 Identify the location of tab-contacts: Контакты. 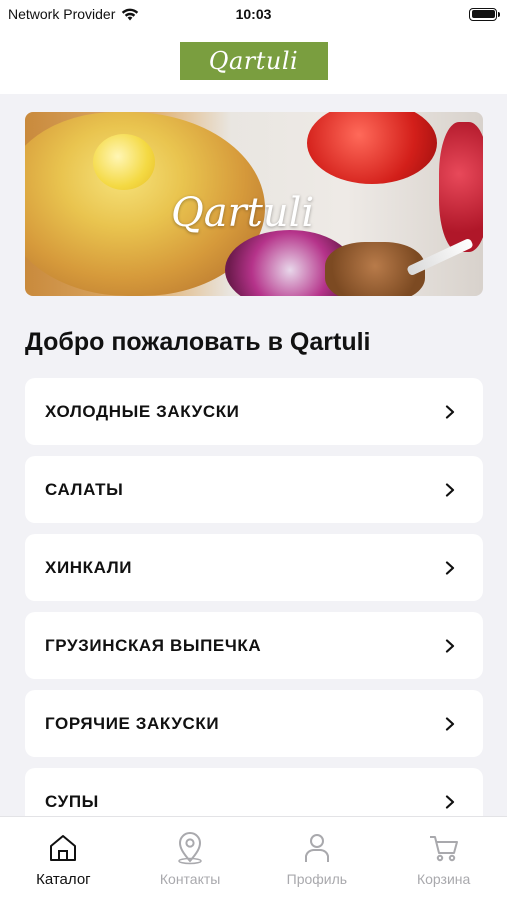
(190, 859).